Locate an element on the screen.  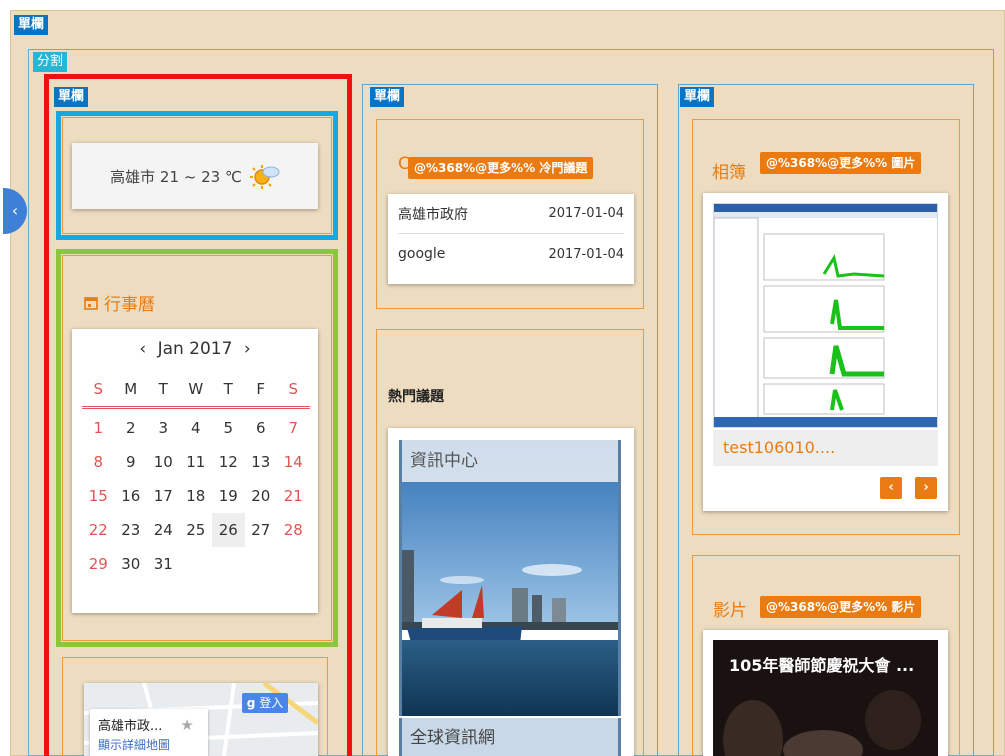
calendar-day: 25 is located at coordinates (196, 530).